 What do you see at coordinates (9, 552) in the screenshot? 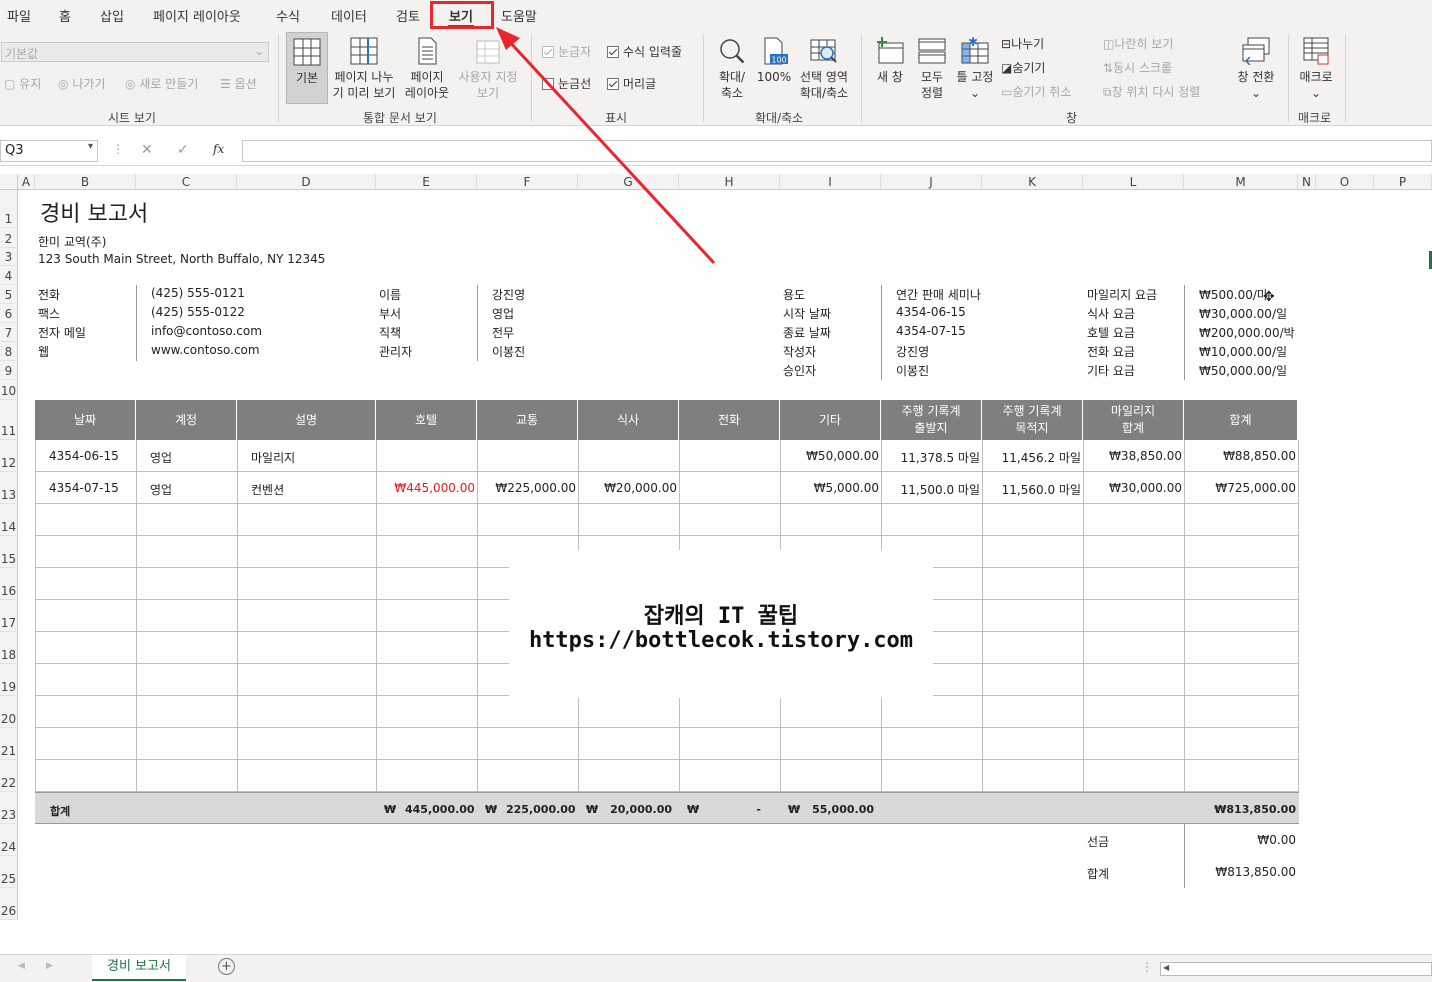
I see `row-header: 15` at bounding box center [9, 552].